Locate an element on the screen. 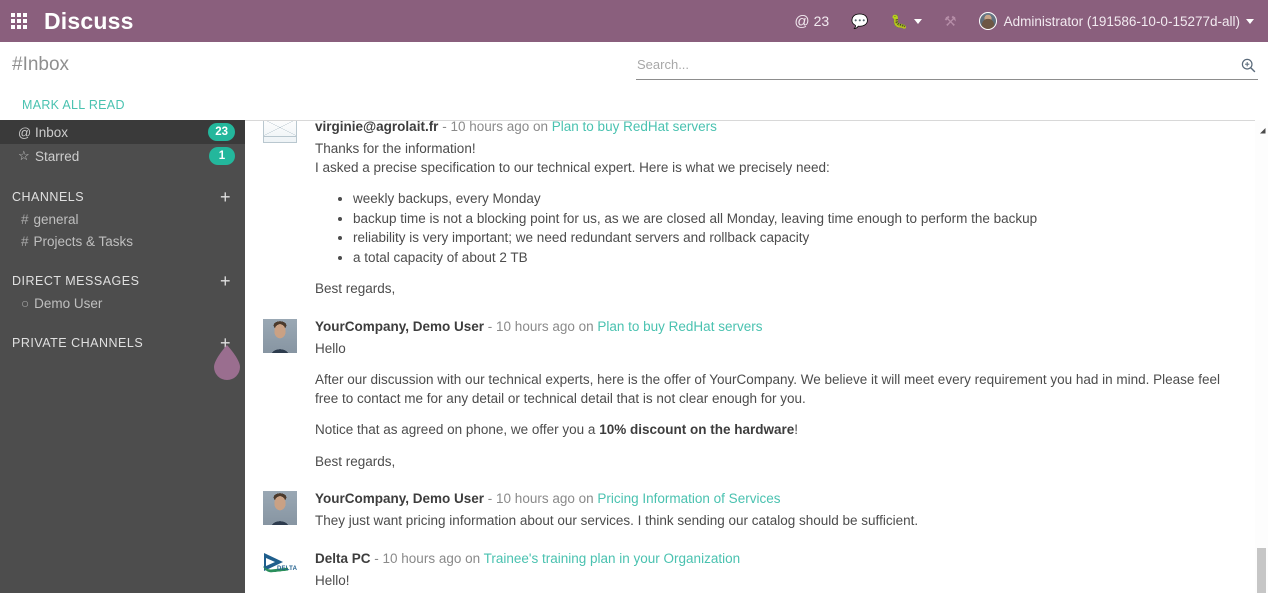  search-bar is located at coordinates (947, 66).